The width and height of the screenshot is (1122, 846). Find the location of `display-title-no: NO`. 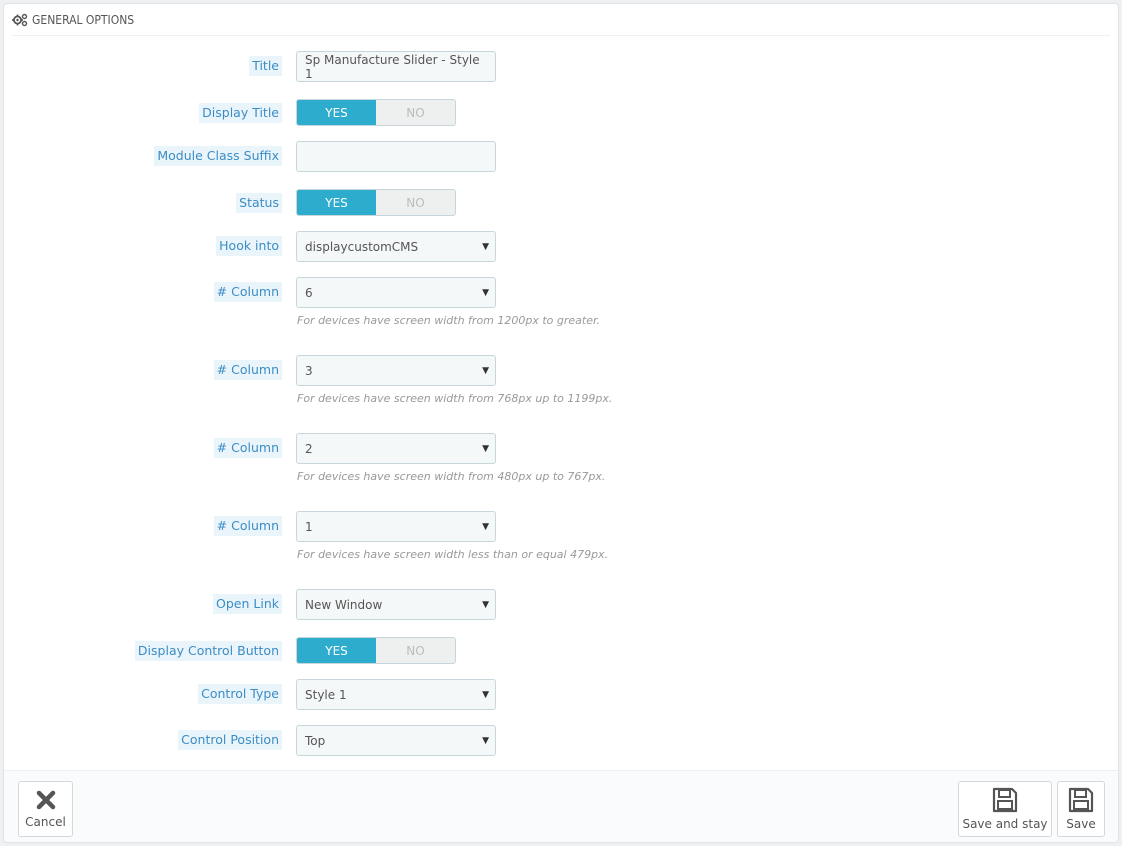

display-title-no: NO is located at coordinates (415, 112).